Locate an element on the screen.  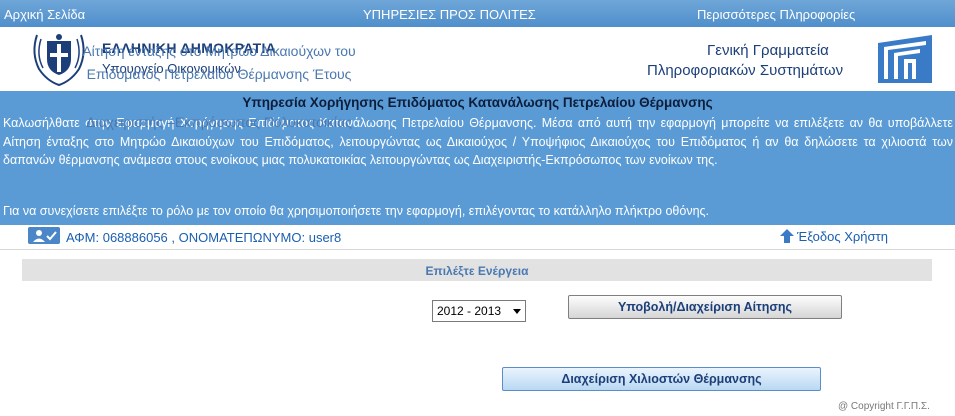
more-info-link: Περισσότερες Πληροφορίες is located at coordinates (776, 14).